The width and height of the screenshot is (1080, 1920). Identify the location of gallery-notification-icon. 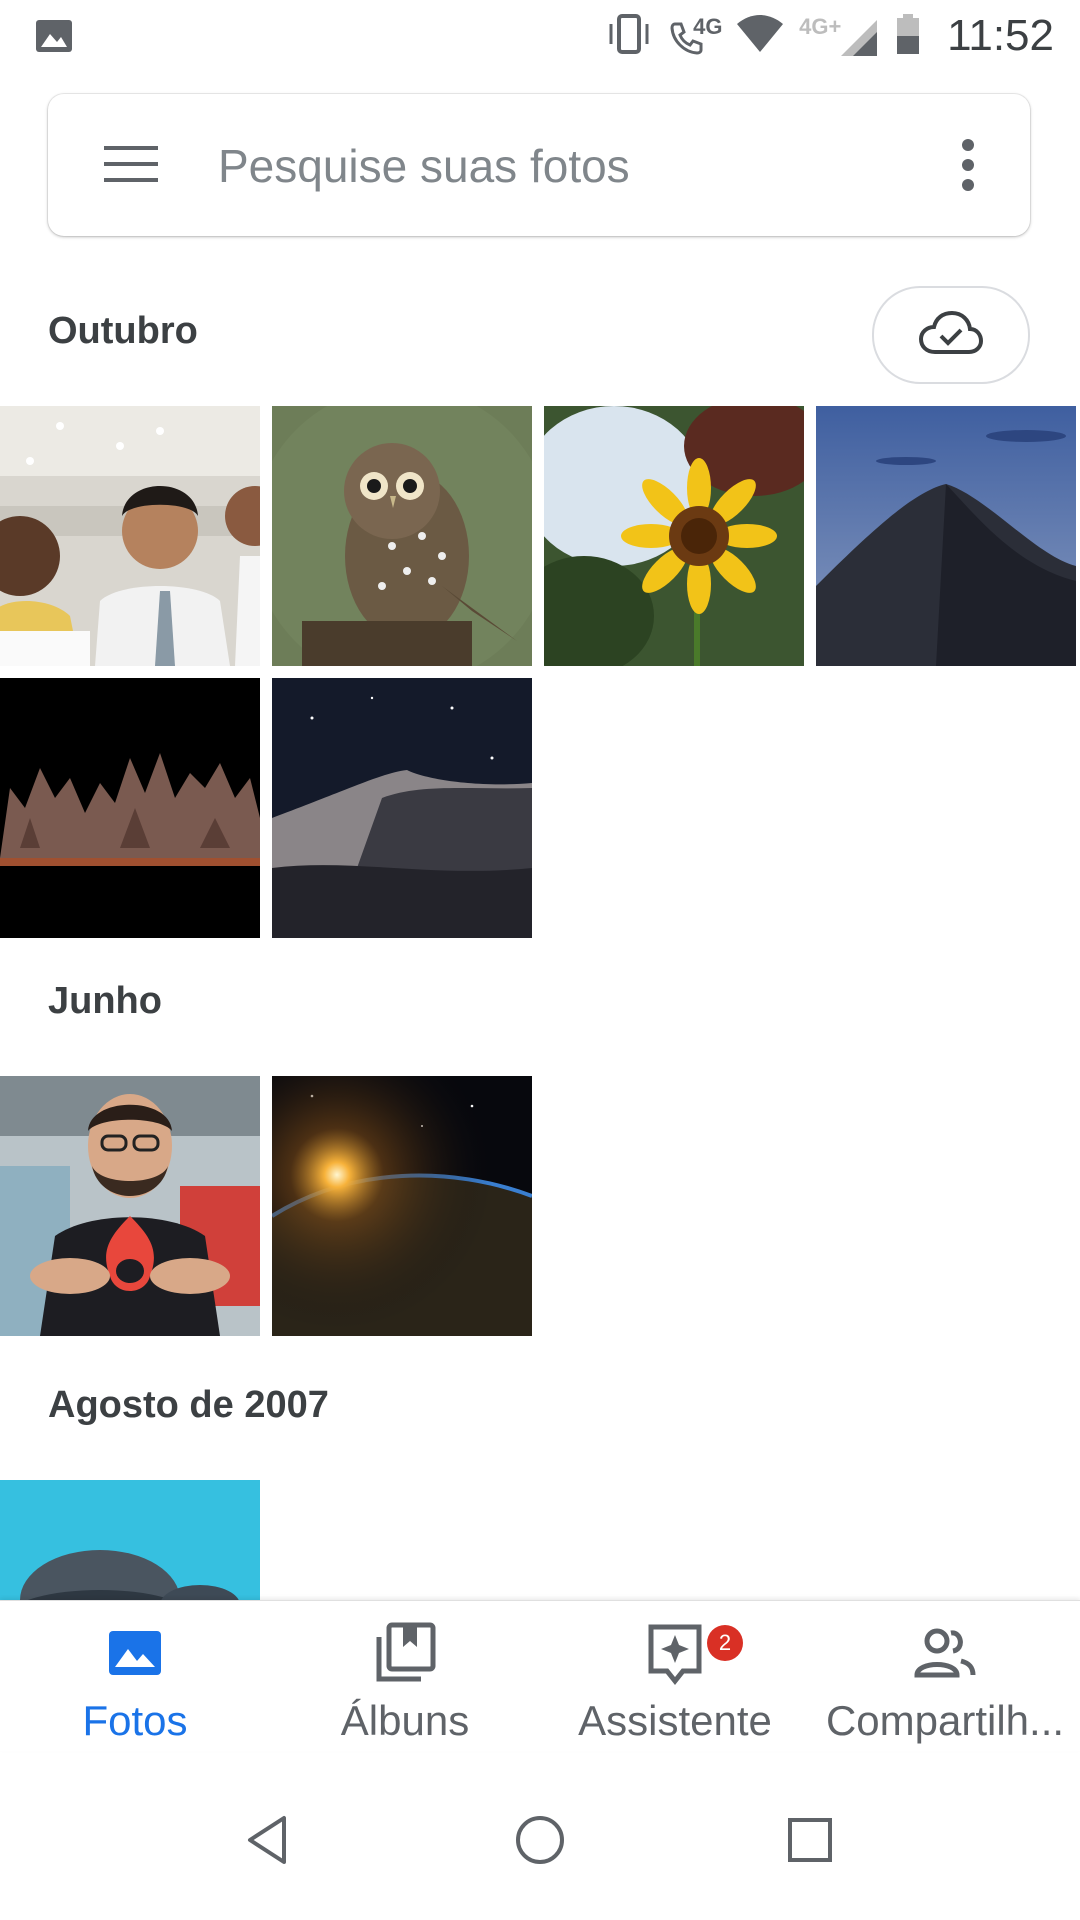
(54, 36).